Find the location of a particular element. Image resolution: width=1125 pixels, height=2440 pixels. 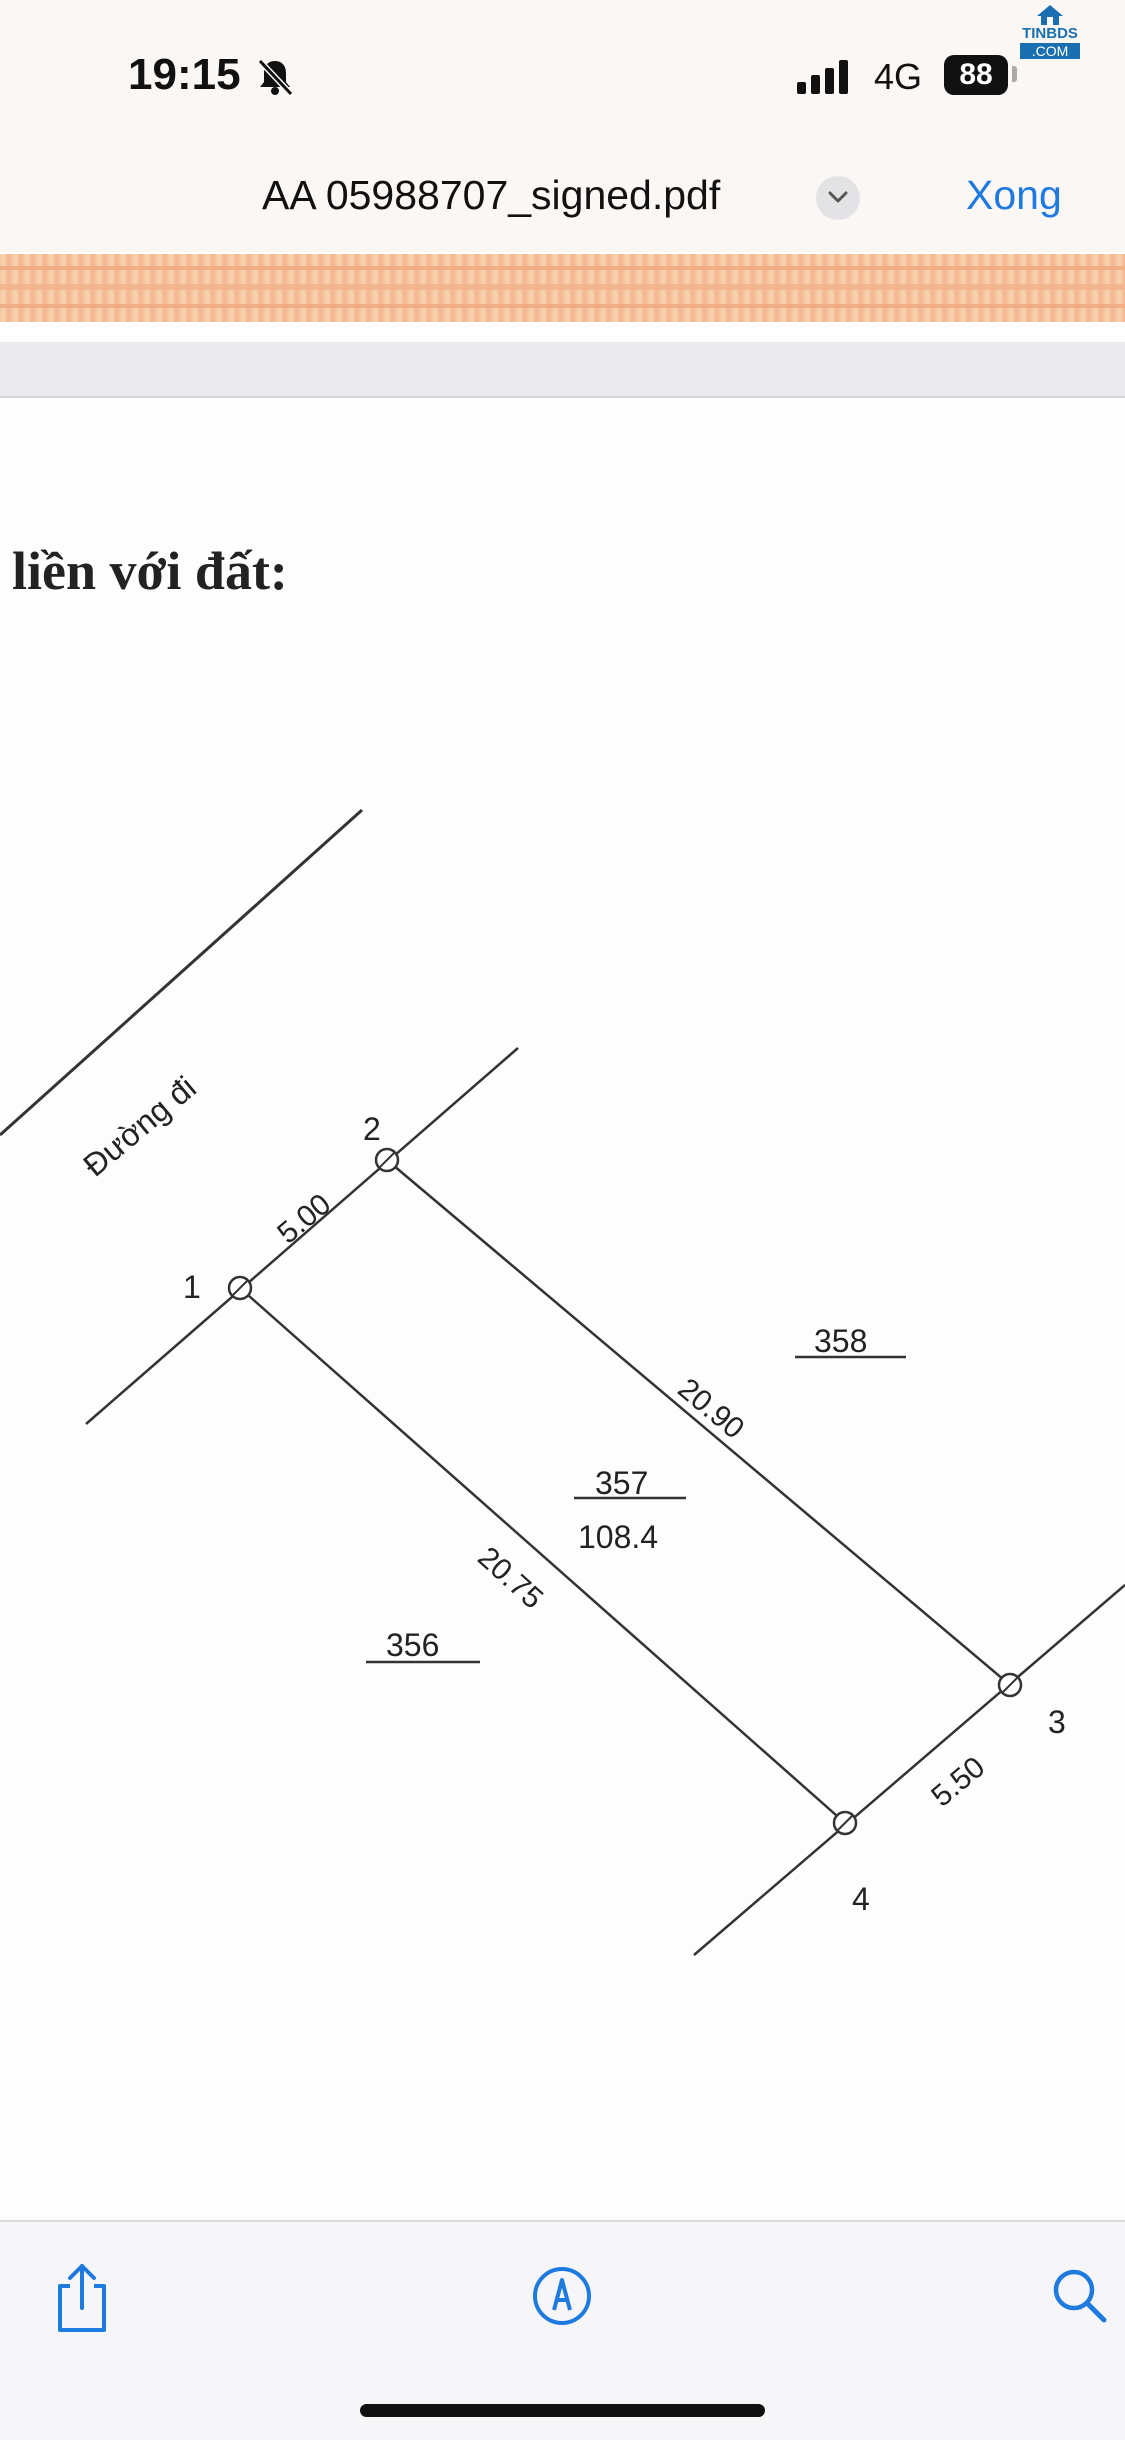

watermark-logo: TINBDS .COM is located at coordinates (1049, 32).